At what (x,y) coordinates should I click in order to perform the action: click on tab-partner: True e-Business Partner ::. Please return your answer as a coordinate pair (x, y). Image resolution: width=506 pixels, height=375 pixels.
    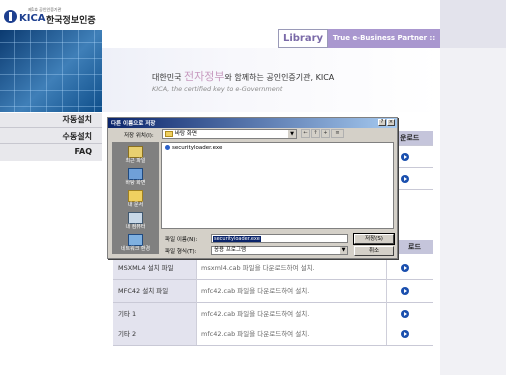
    Looking at the image, I should click on (384, 38).